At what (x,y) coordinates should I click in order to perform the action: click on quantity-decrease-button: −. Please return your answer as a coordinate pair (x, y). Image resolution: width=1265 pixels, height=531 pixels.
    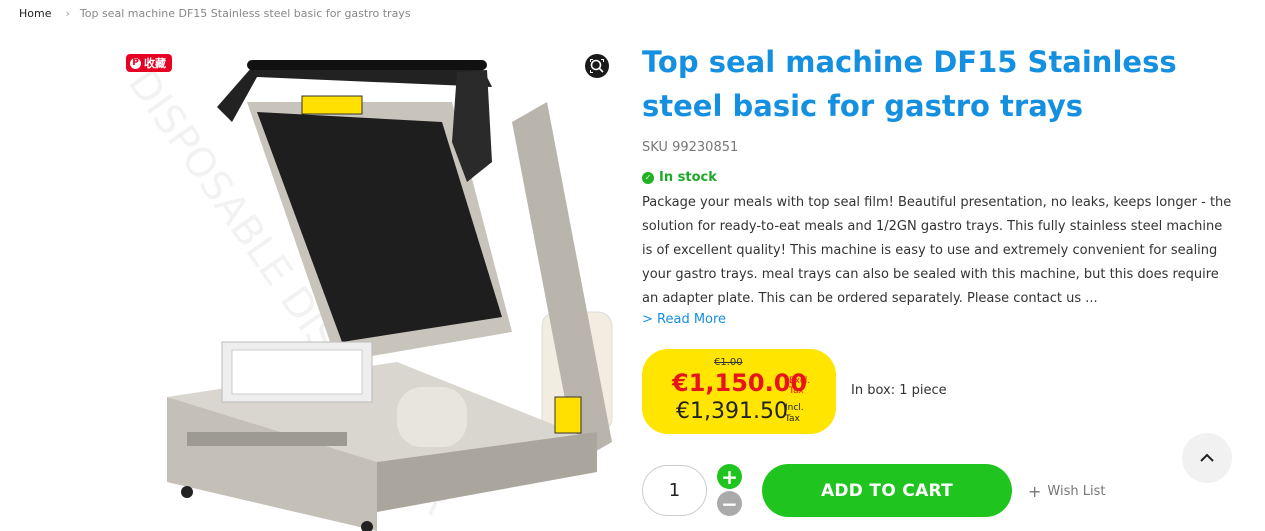
    Looking at the image, I should click on (729, 503).